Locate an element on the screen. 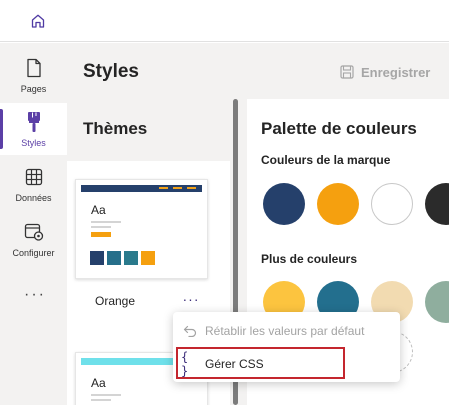  nav-item-donnees: Données is located at coordinates (33, 184).